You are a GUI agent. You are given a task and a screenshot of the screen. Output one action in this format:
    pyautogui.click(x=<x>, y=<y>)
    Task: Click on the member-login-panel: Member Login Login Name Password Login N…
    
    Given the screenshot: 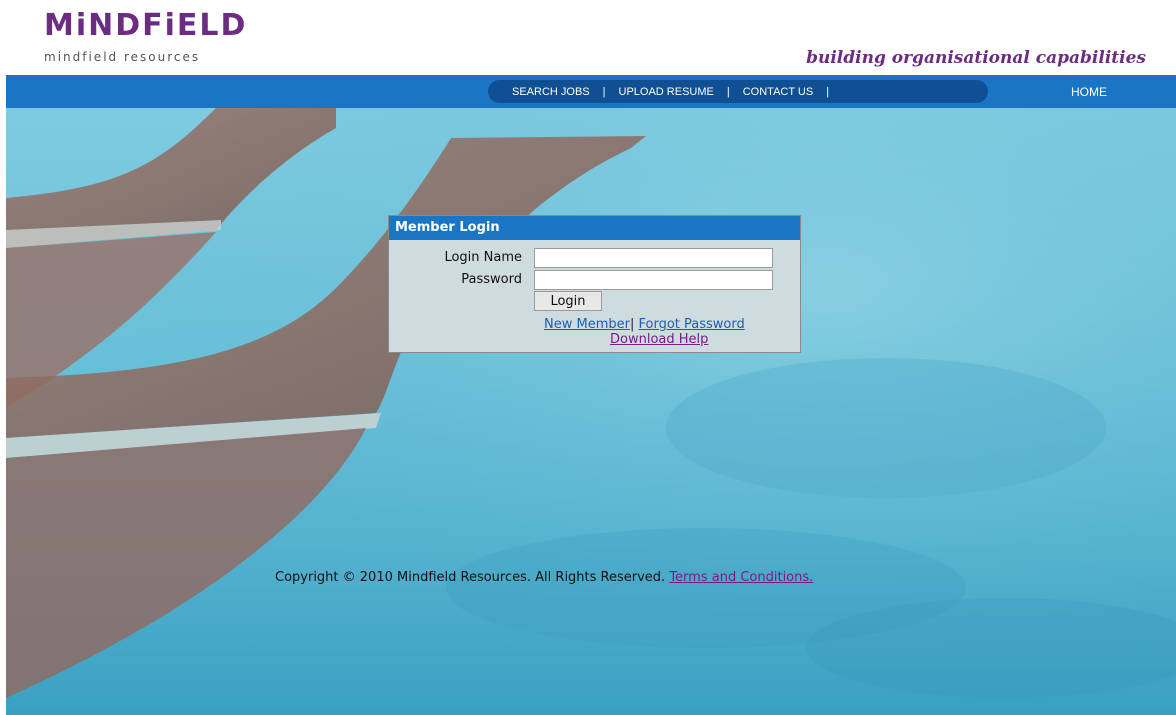 What is the action you would take?
    pyautogui.click(x=594, y=284)
    